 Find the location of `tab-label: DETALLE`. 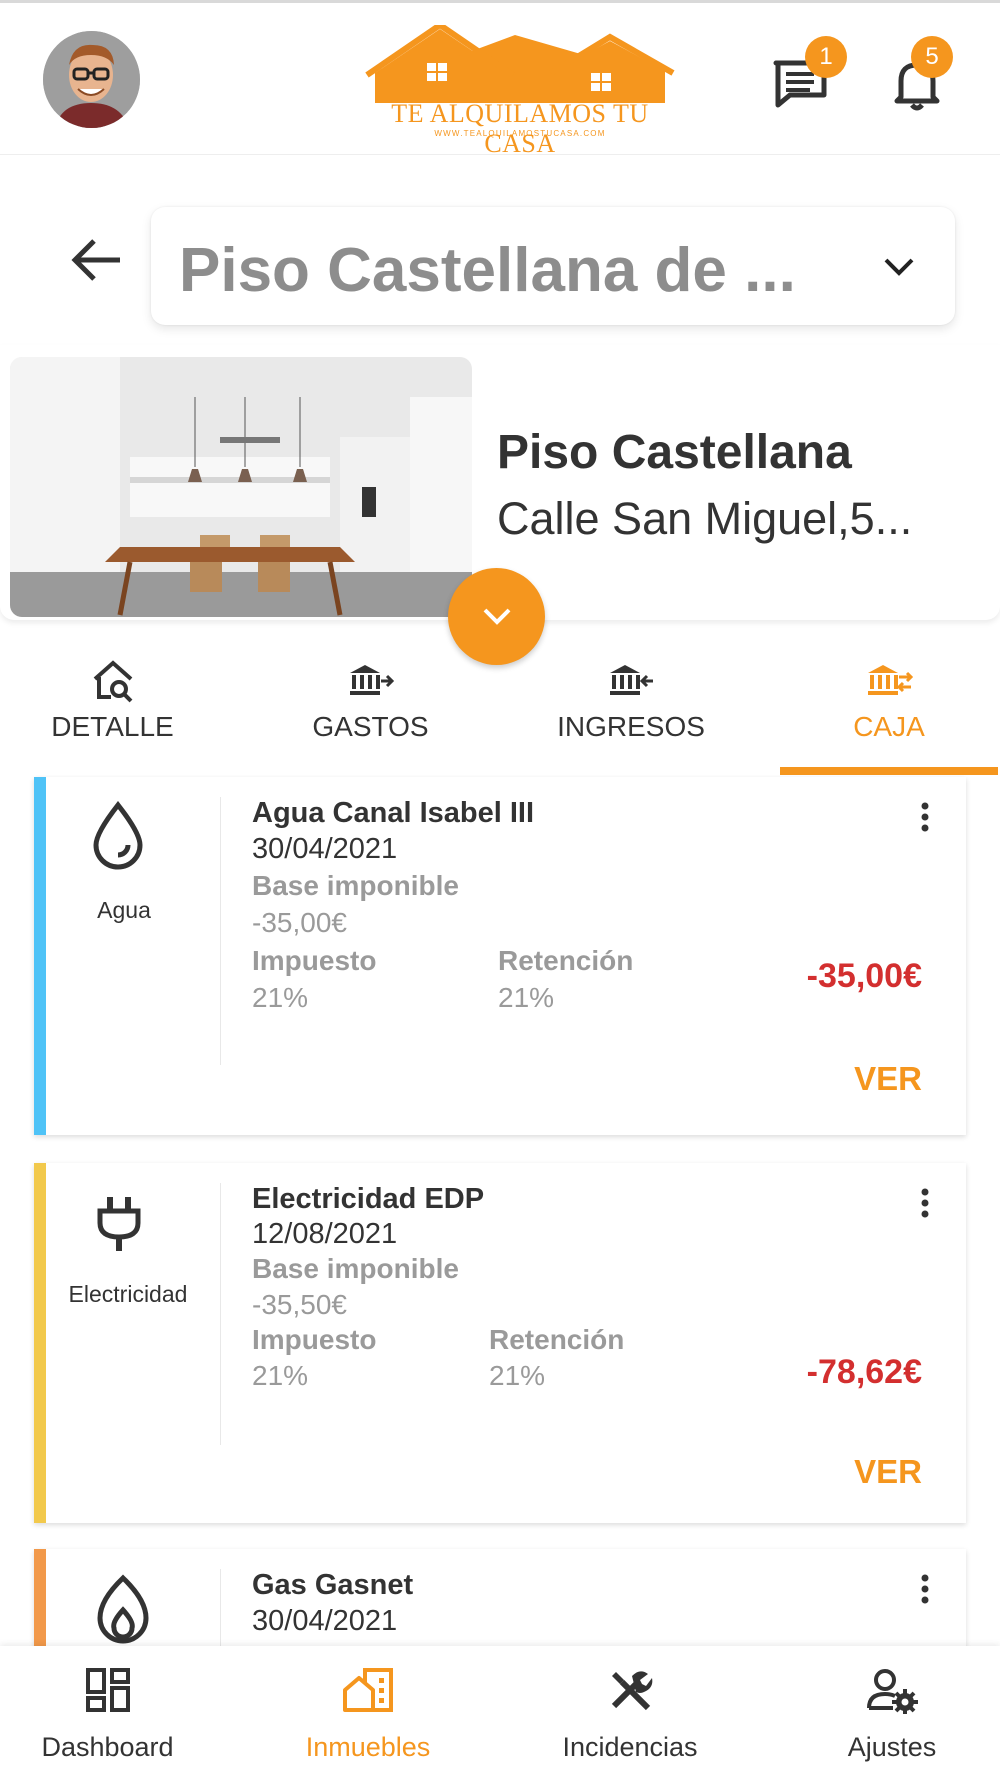

tab-label: DETALLE is located at coordinates (112, 726).